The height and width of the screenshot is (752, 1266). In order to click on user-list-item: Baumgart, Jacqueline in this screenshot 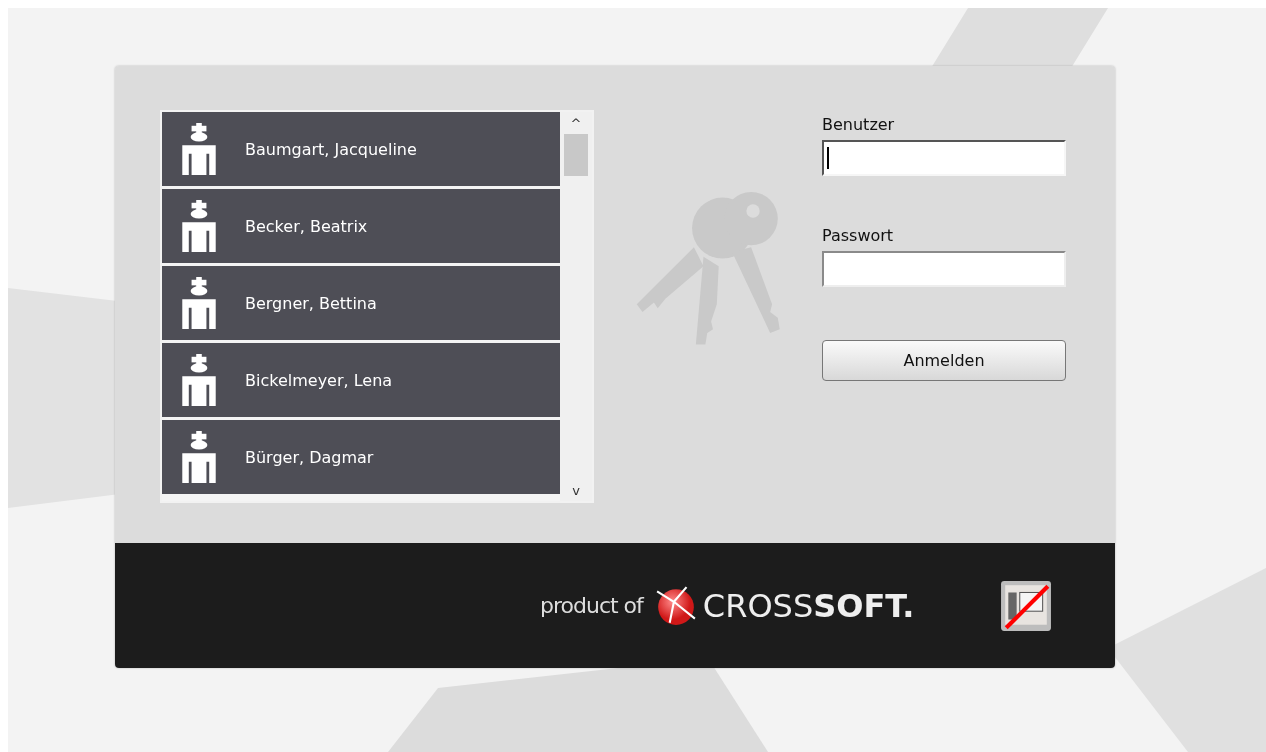, I will do `click(361, 149)`.